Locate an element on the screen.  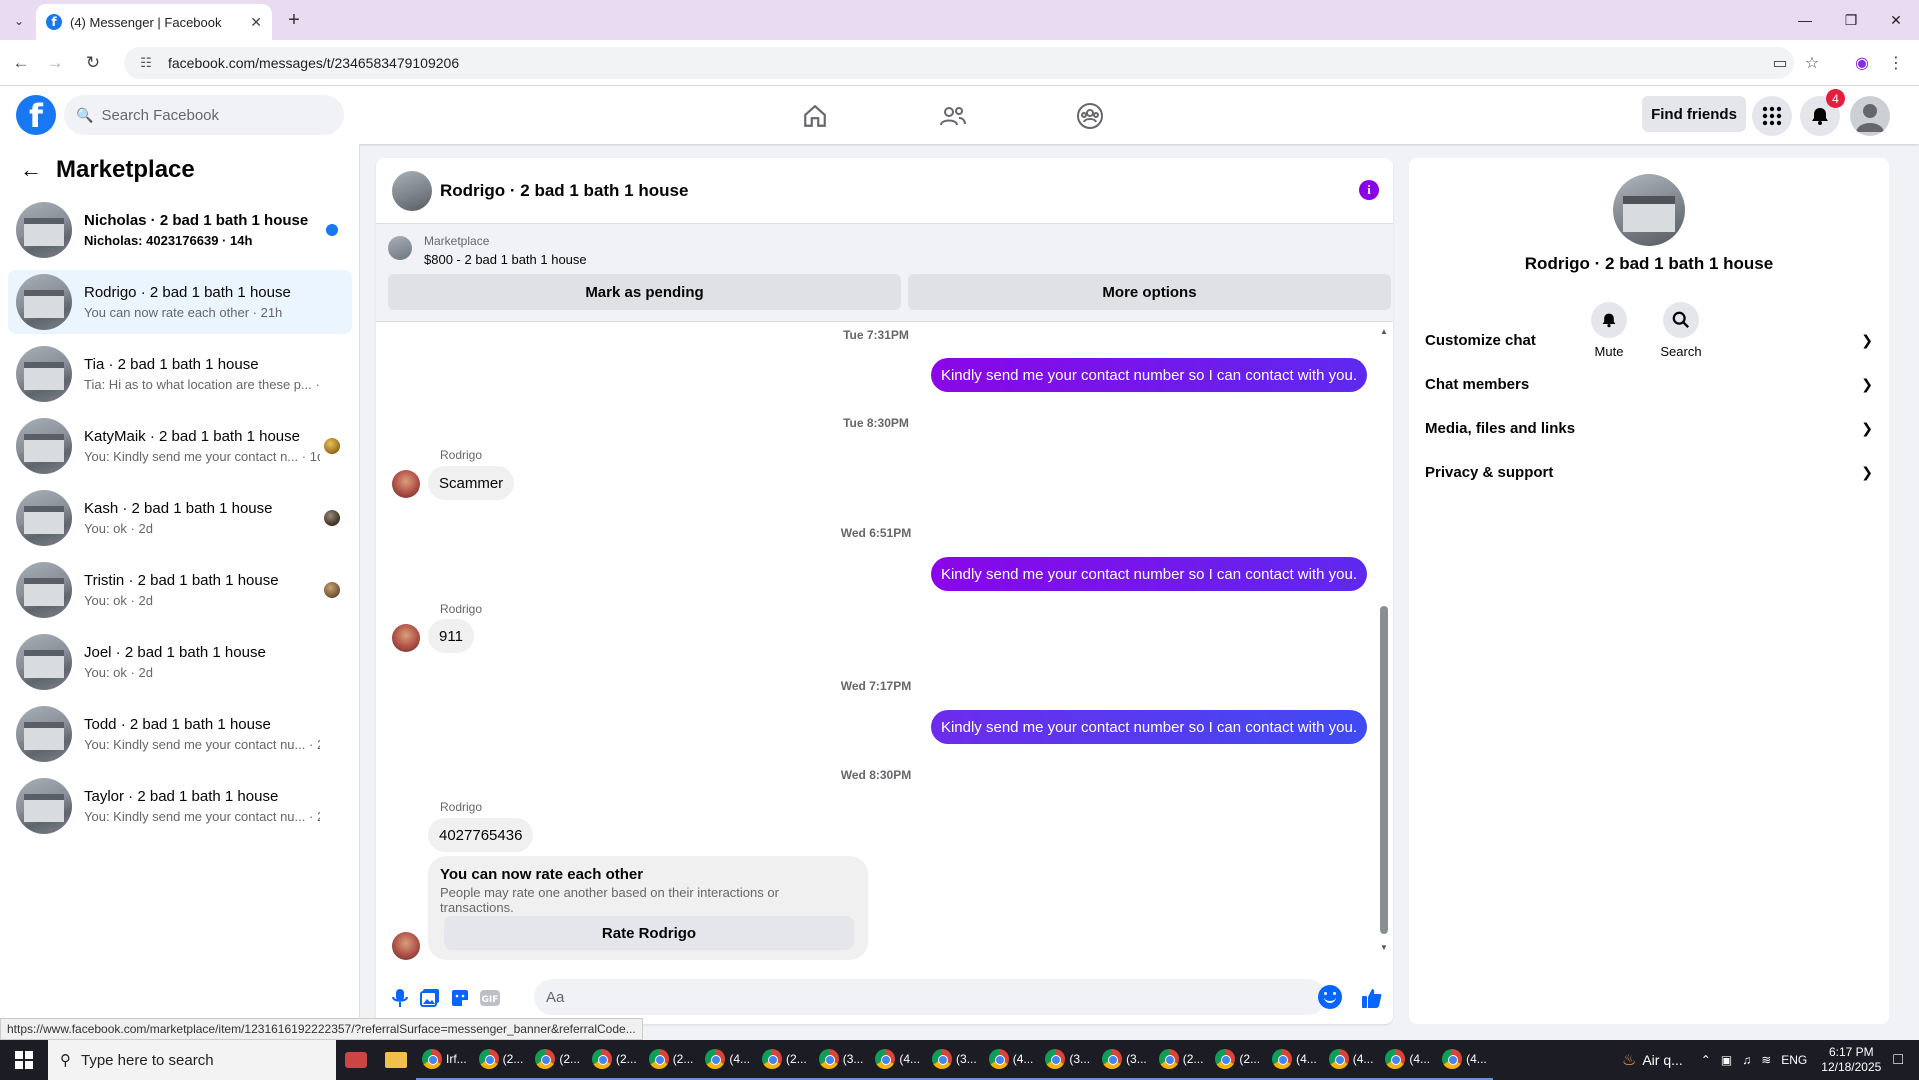
menu-grid-icon is located at coordinates (1772, 116).